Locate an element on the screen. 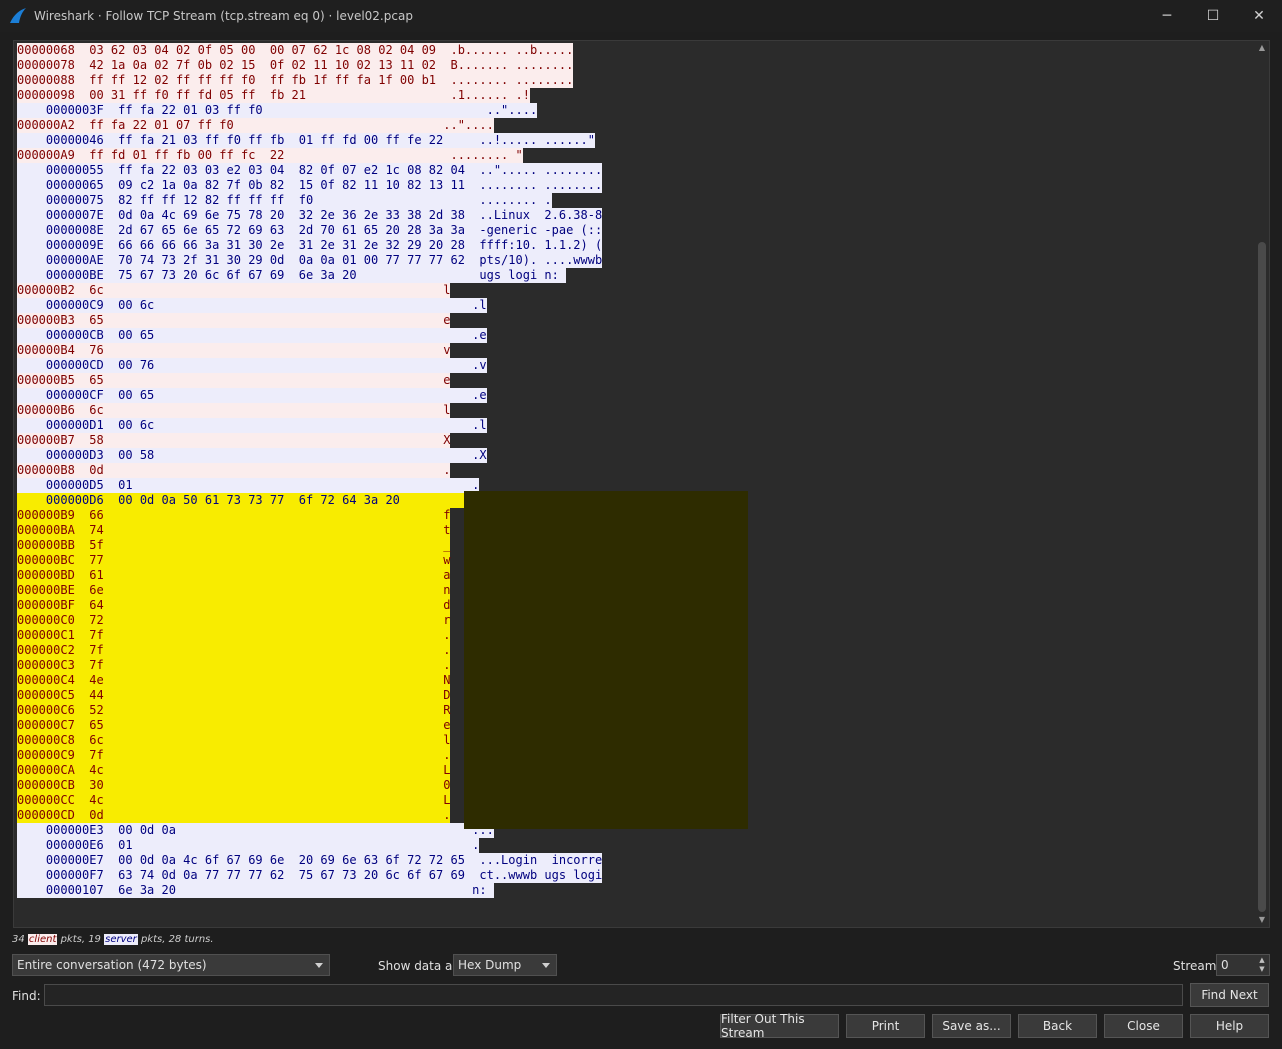 The width and height of the screenshot is (1282, 1049). stream-line-text: 000000CF 00 65 .e is located at coordinates (252, 395).